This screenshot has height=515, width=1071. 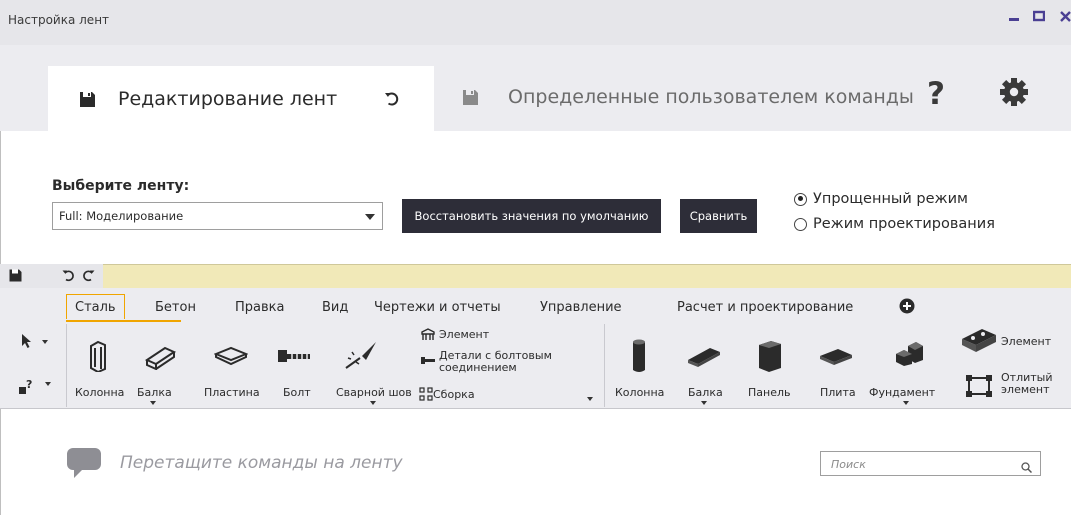 What do you see at coordinates (640, 367) in the screenshot?
I see `concrete-column-button: Колонна` at bounding box center [640, 367].